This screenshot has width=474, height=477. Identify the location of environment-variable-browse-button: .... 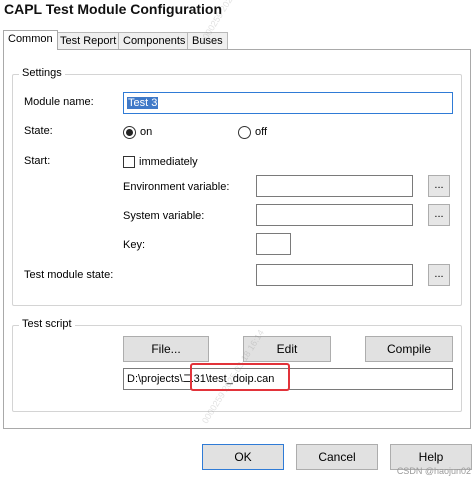
(439, 186).